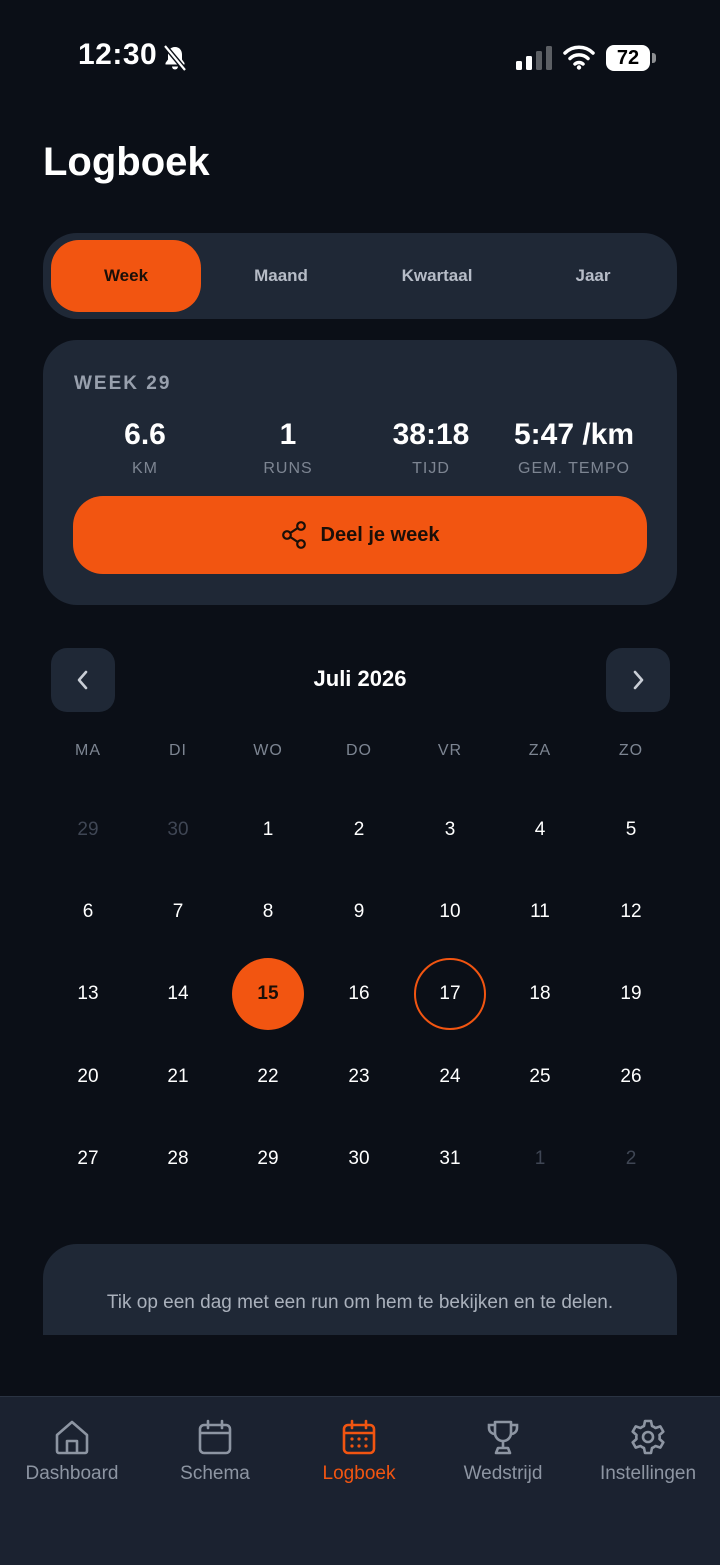 The width and height of the screenshot is (720, 1565). Describe the element at coordinates (126, 162) in the screenshot. I see `page-title: Logboek` at that location.